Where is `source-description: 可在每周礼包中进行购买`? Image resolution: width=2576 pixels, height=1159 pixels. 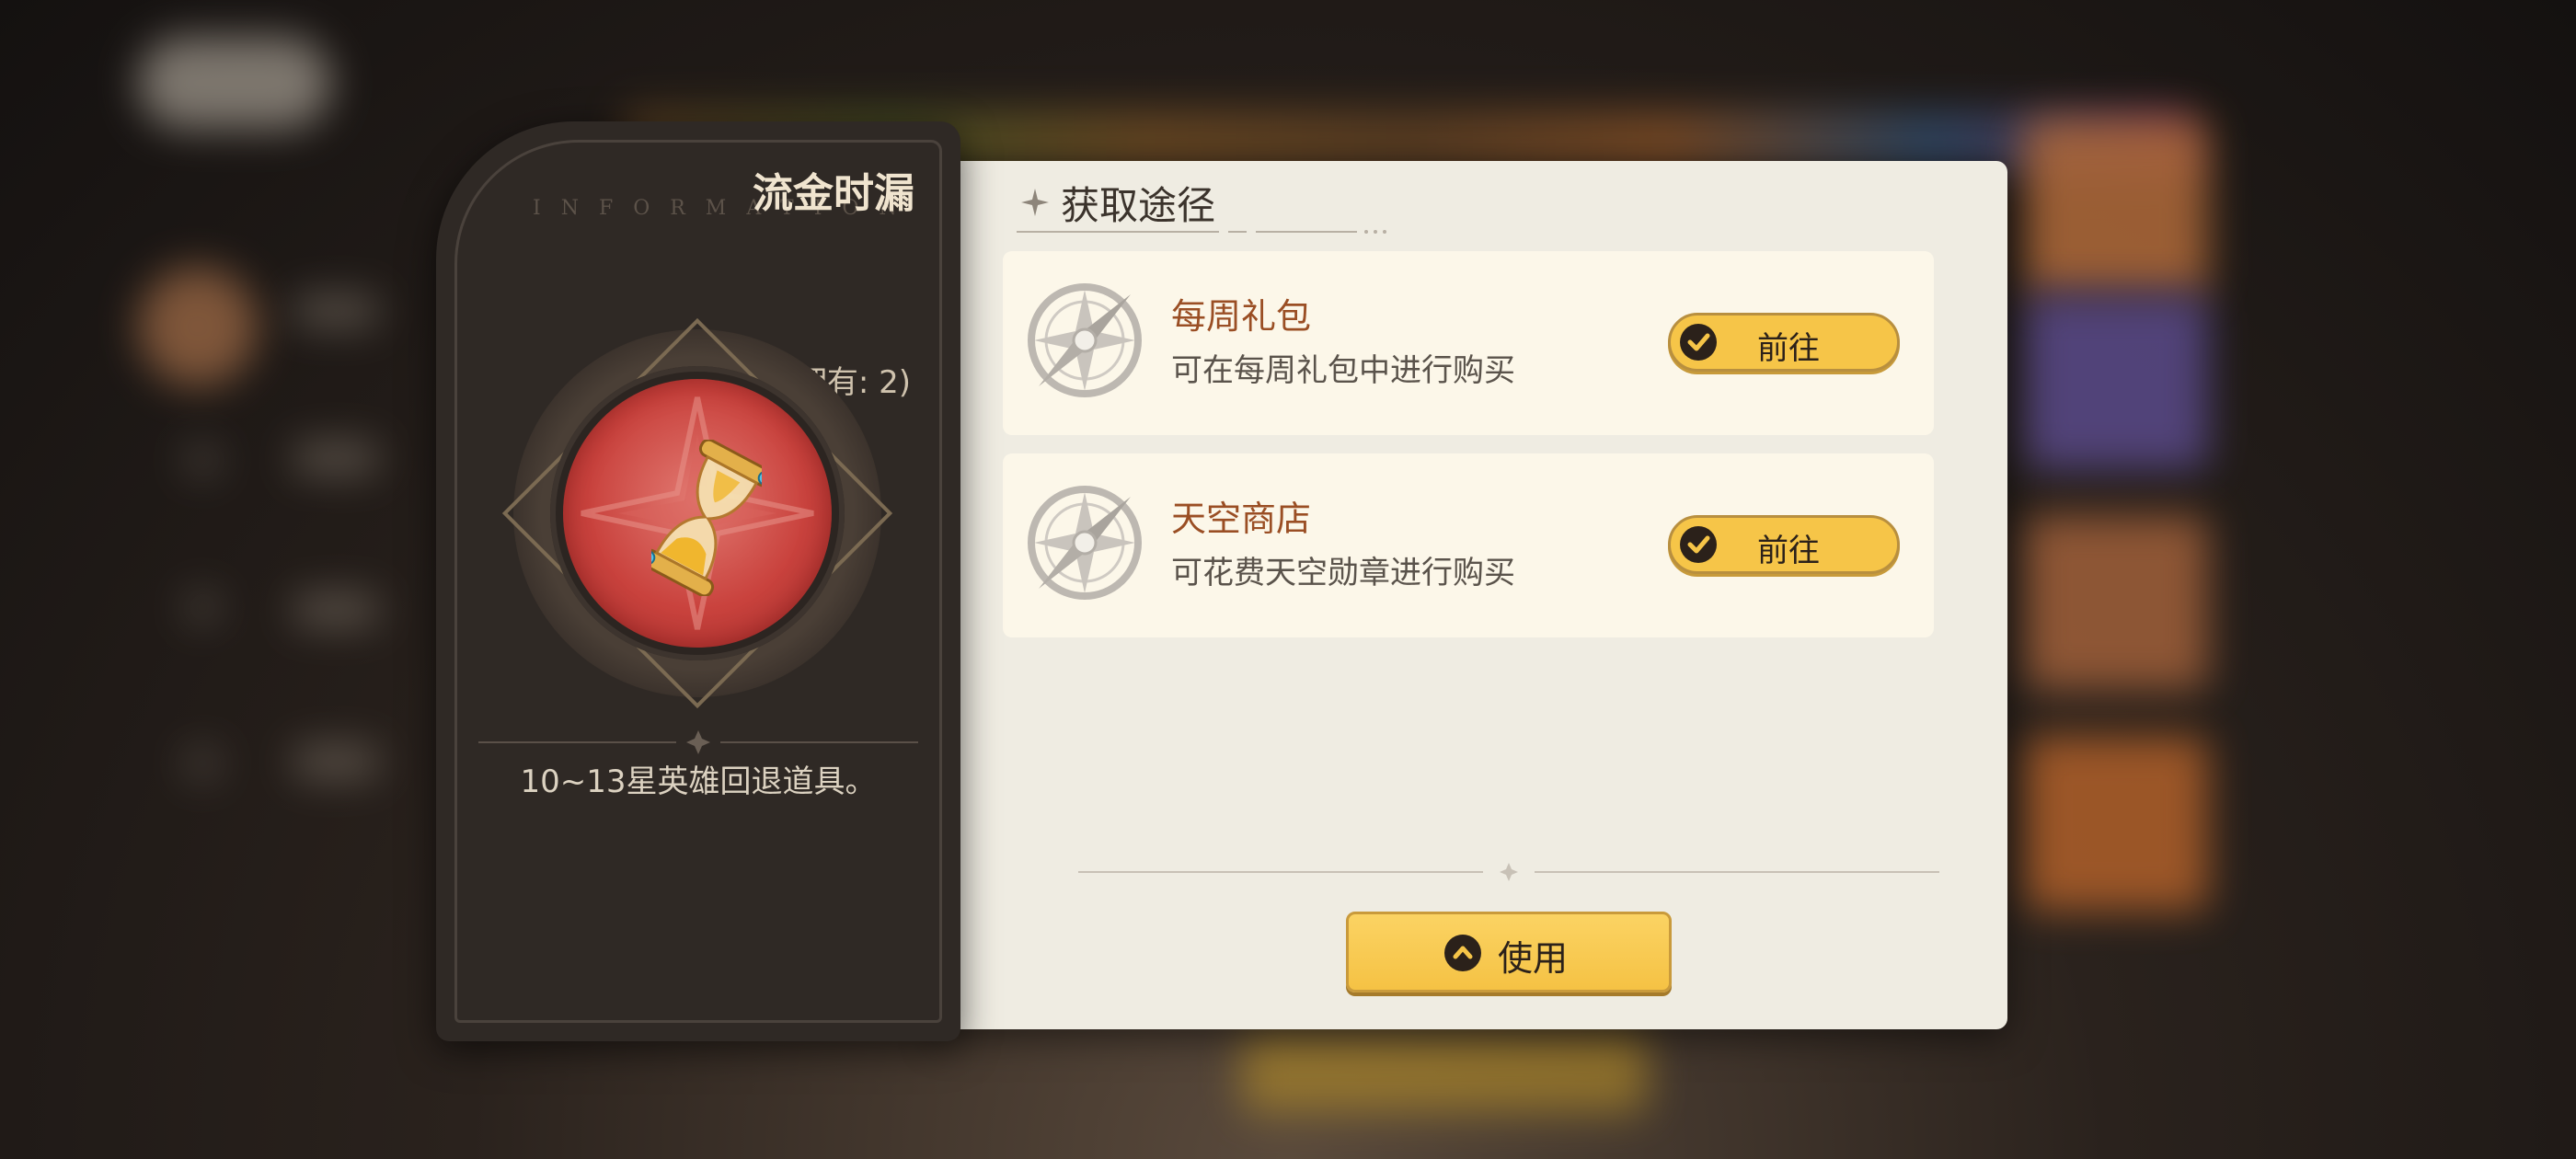
source-description: 可在每周礼包中进行购买 is located at coordinates (1343, 370).